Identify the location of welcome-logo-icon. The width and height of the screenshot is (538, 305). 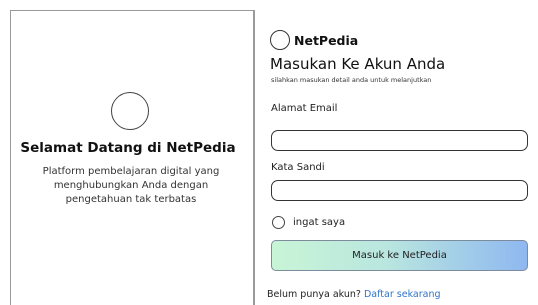
(130, 111).